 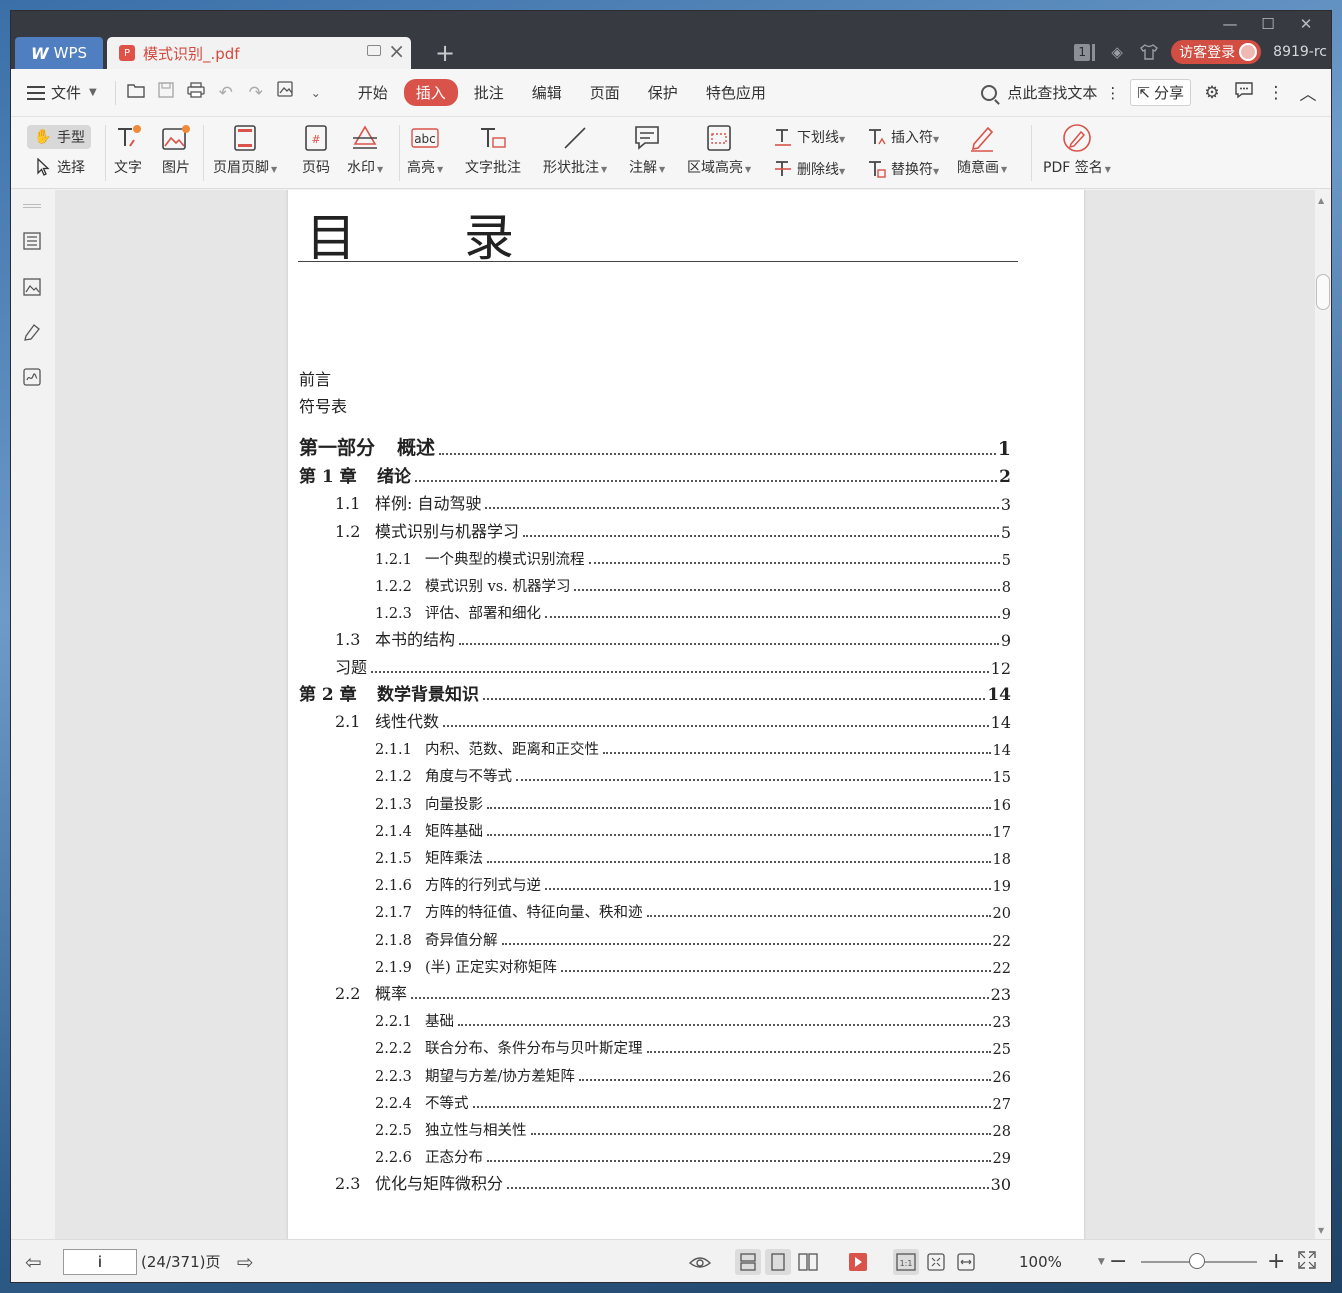 What do you see at coordinates (1306, 24) in the screenshot?
I see `close-window-icon: ✕` at bounding box center [1306, 24].